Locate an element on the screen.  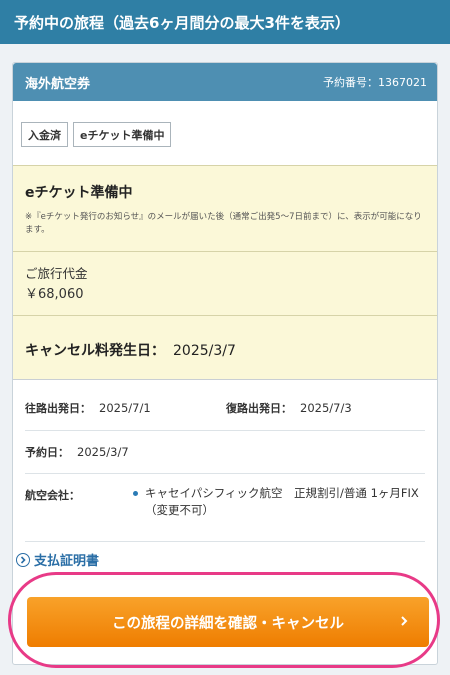
cta-label: この旅程の詳細を確認・キャンセル is located at coordinates (228, 623).